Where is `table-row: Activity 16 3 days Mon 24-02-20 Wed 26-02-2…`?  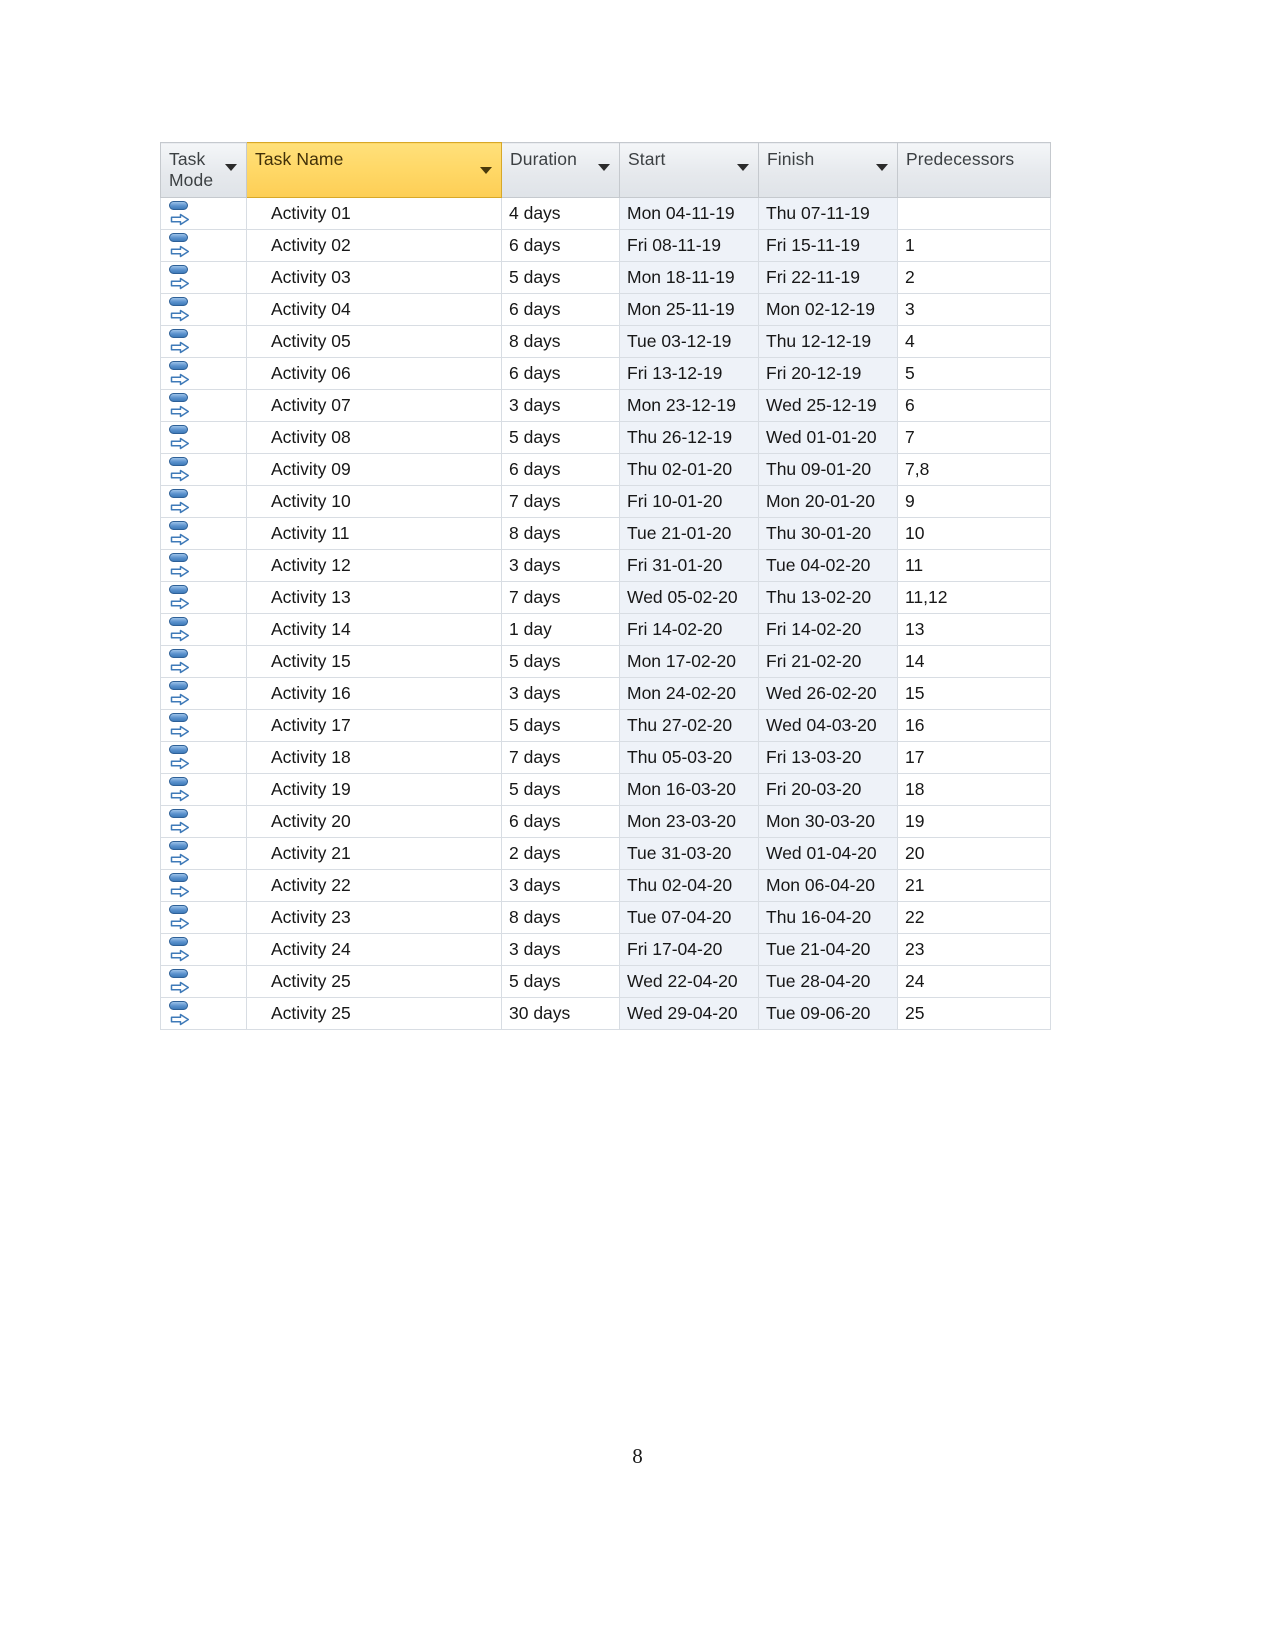
table-row: Activity 16 3 days Mon 24-02-20 Wed 26-02-2… is located at coordinates (605, 693).